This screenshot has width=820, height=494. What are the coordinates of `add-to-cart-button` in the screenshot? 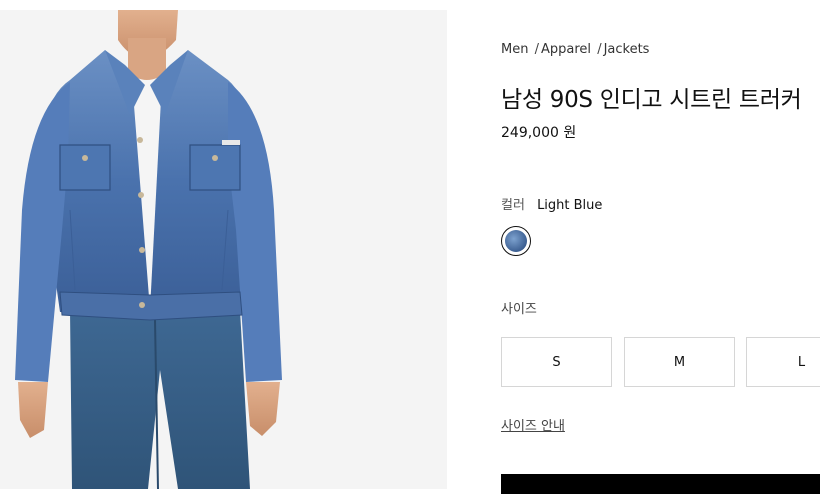 It's located at (660, 484).